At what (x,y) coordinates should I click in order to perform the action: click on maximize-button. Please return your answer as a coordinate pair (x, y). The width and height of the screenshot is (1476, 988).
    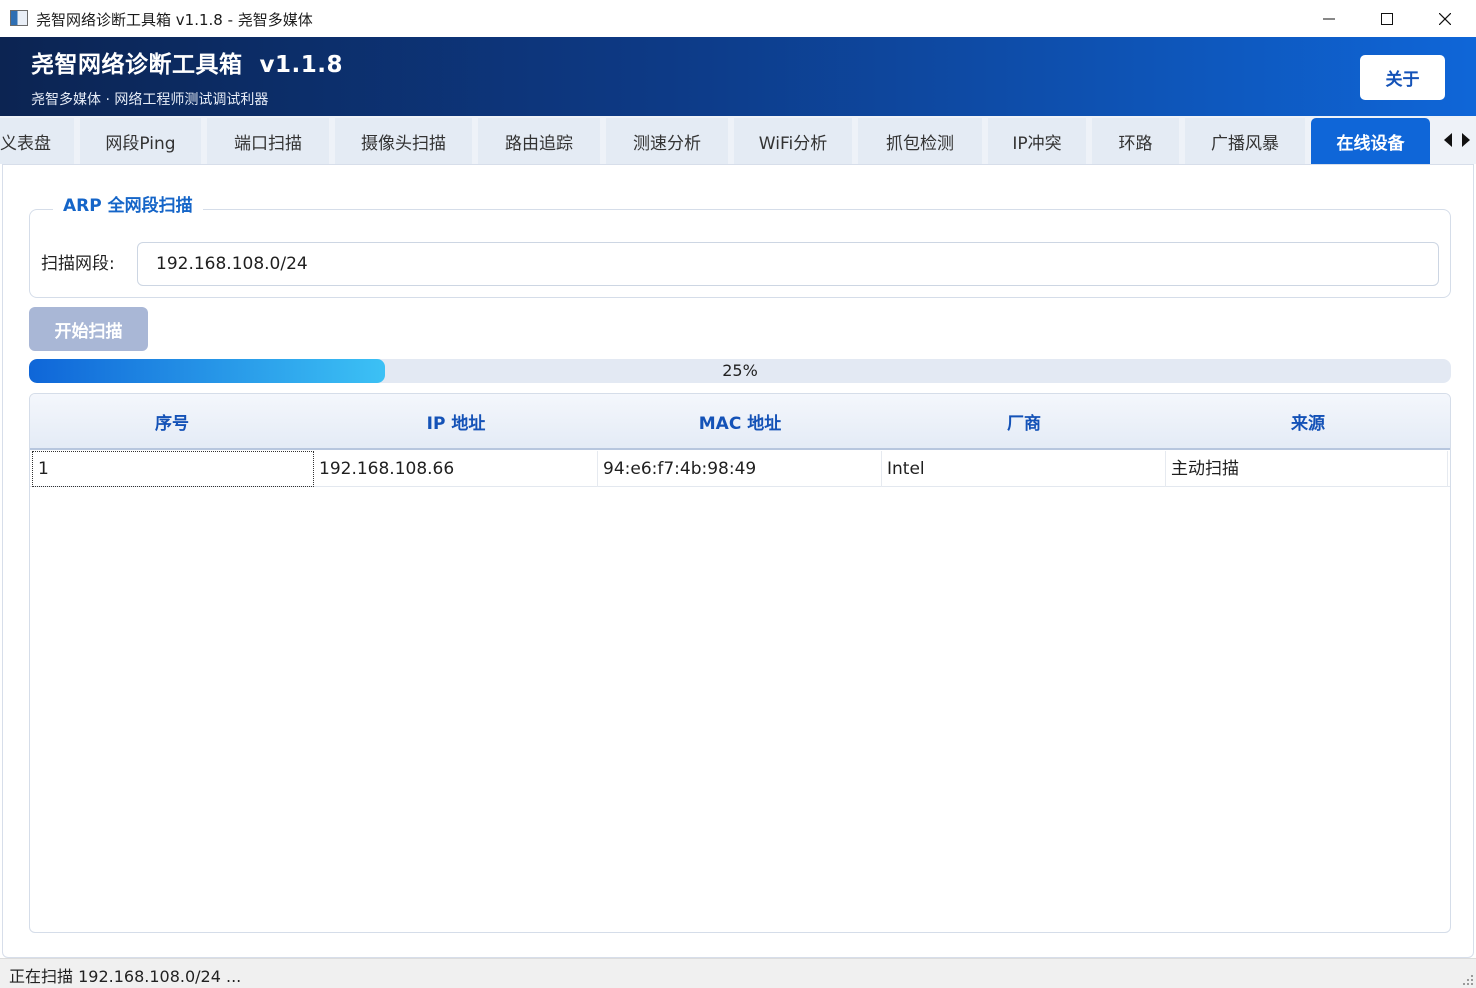
    Looking at the image, I should click on (1387, 18).